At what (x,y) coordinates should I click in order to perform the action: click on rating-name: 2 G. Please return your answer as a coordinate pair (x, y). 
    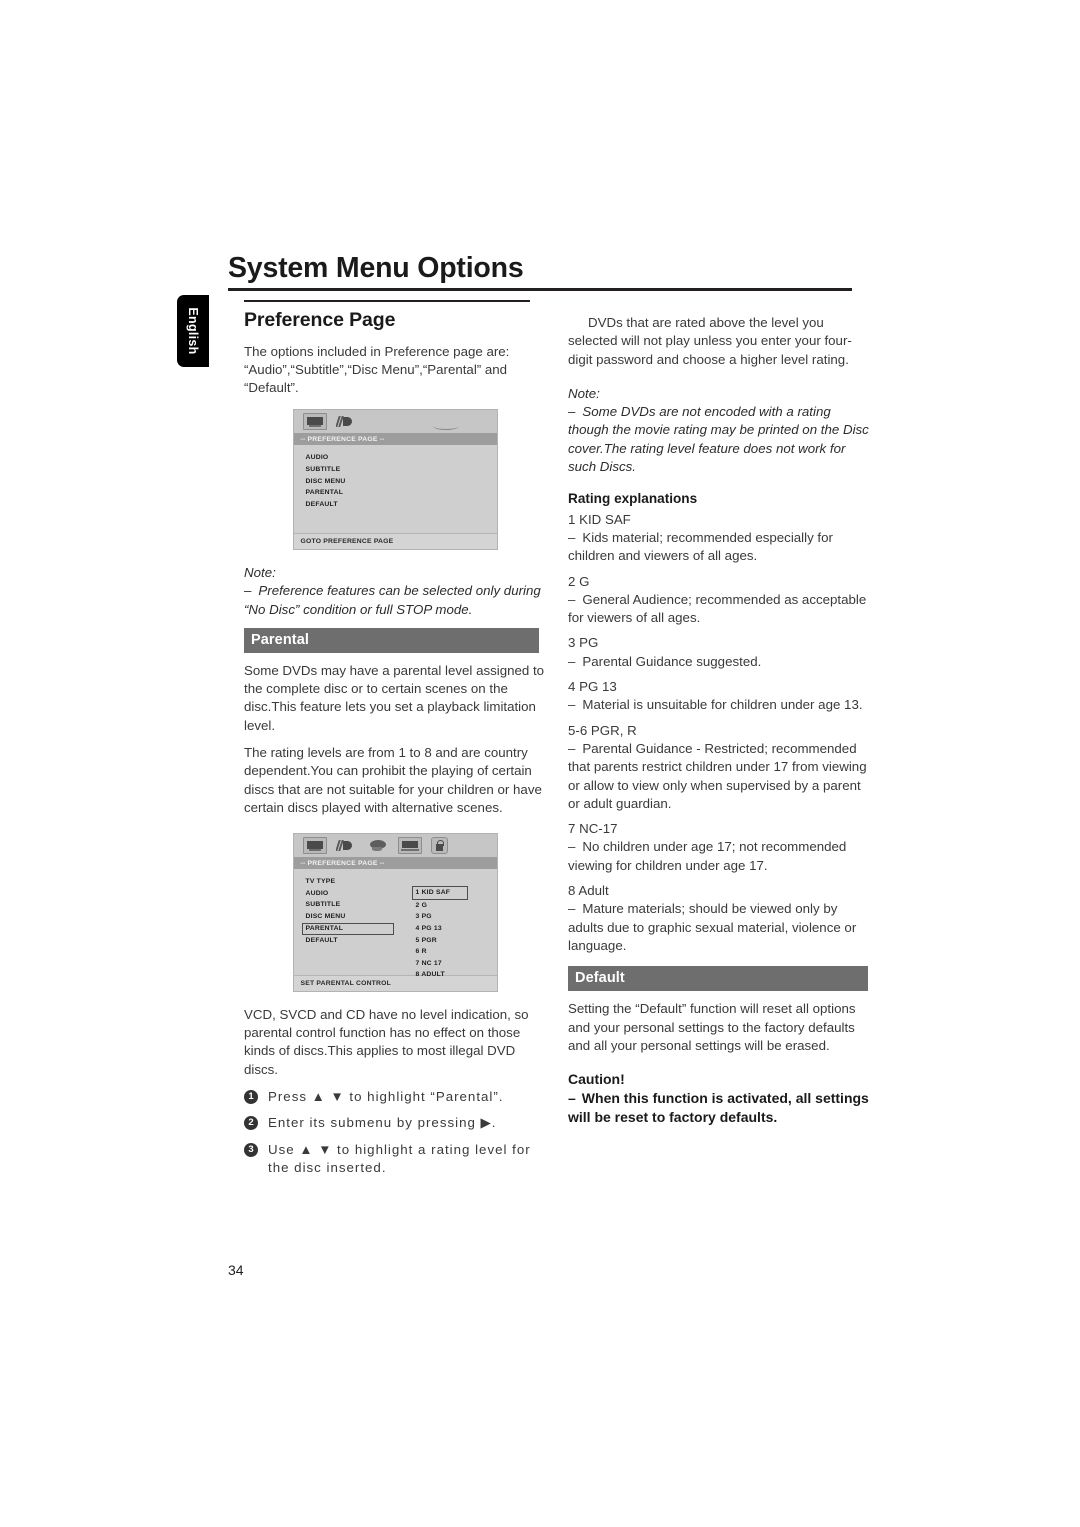
    Looking at the image, I should click on (579, 581).